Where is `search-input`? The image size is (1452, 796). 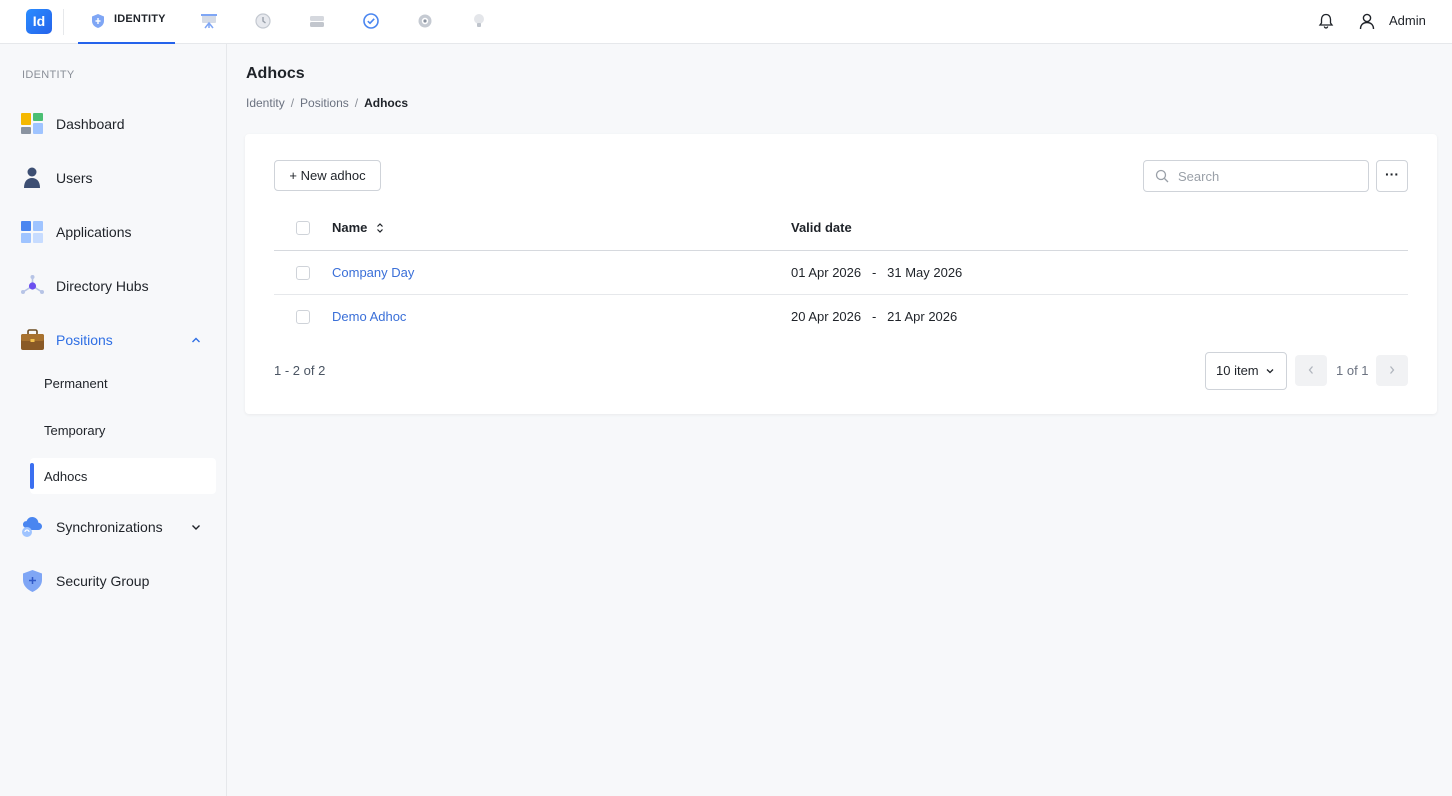
search-input is located at coordinates (1268, 176).